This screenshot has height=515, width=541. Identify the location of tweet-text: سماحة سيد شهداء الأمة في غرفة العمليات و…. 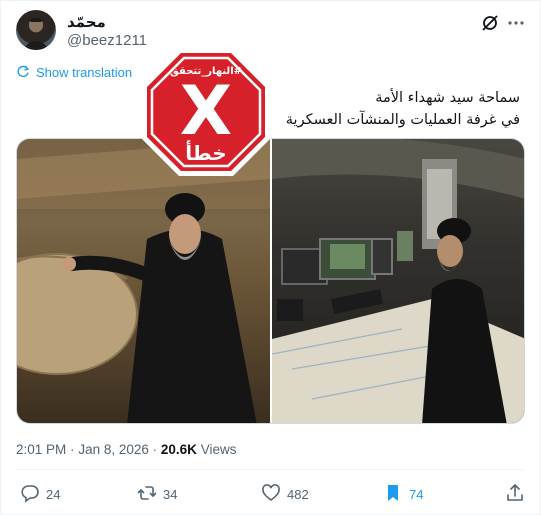
(403, 109).